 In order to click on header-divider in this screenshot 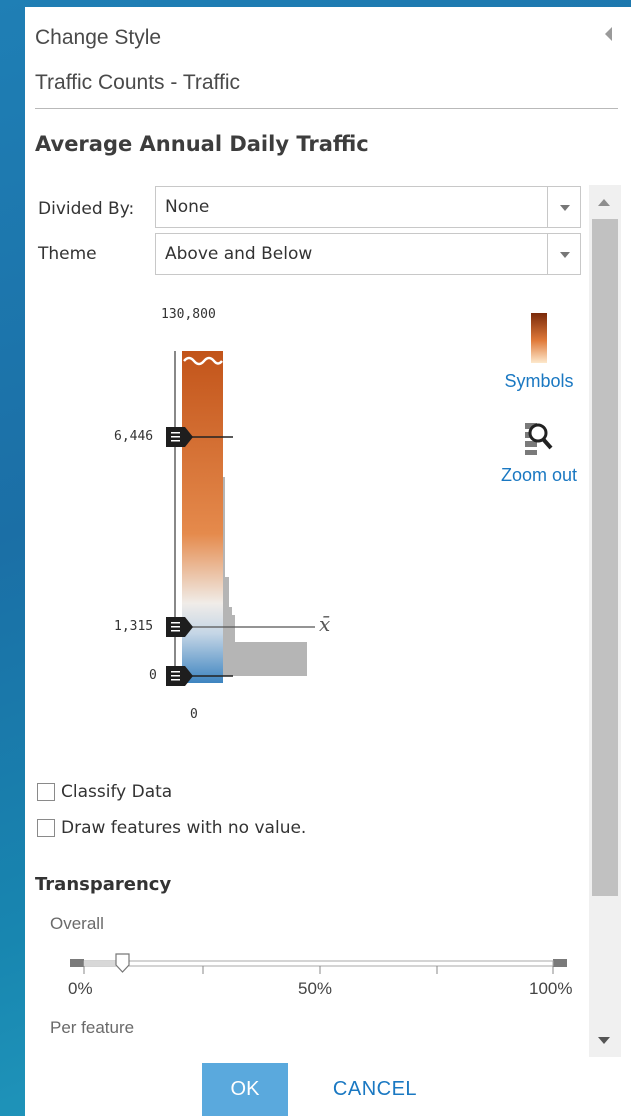, I will do `click(326, 108)`.